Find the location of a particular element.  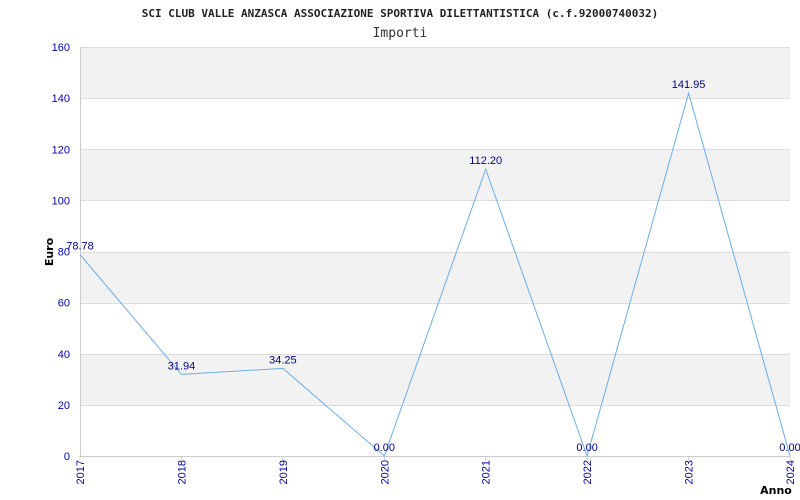

y-axis-title: Euro is located at coordinates (49, 251).